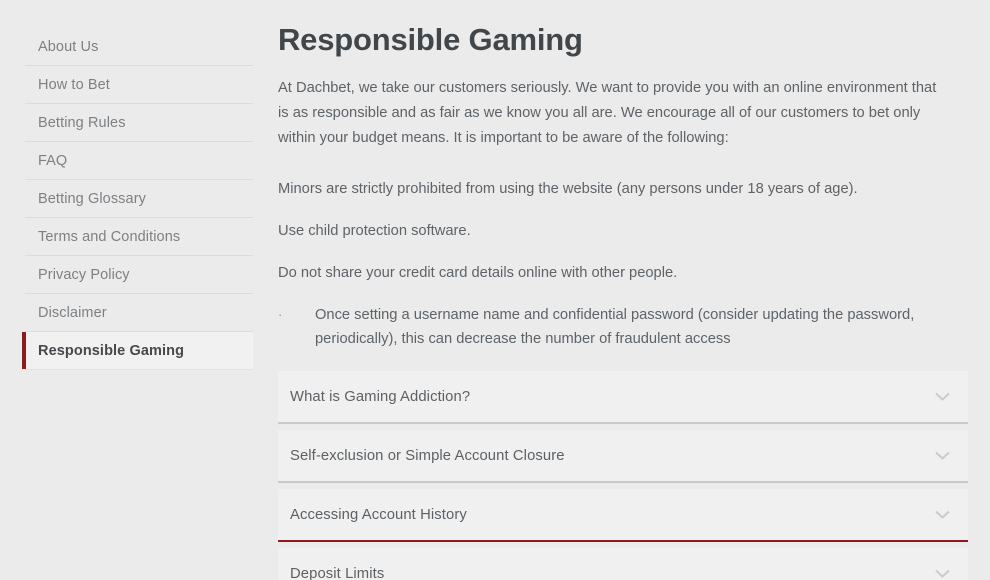  Describe the element at coordinates (72, 312) in the screenshot. I see `sidebar-item-label: Disclaimer` at that location.